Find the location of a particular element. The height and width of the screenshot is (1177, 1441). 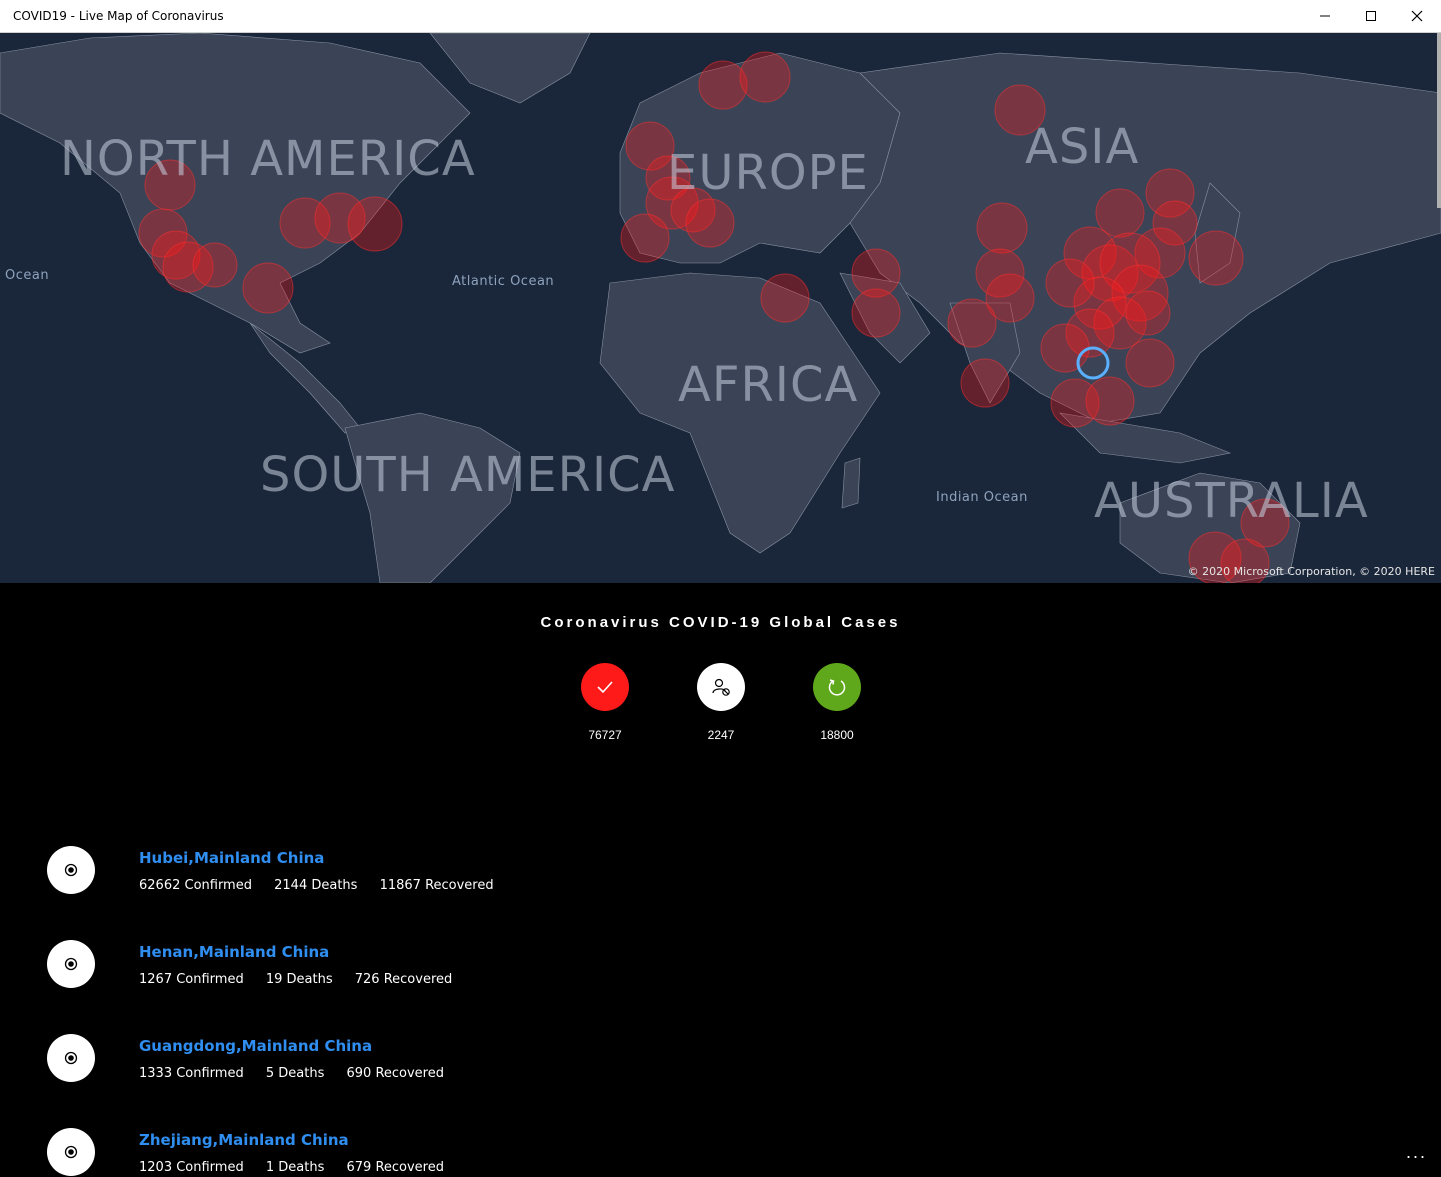

recovered-stat: 18800 is located at coordinates (837, 702).